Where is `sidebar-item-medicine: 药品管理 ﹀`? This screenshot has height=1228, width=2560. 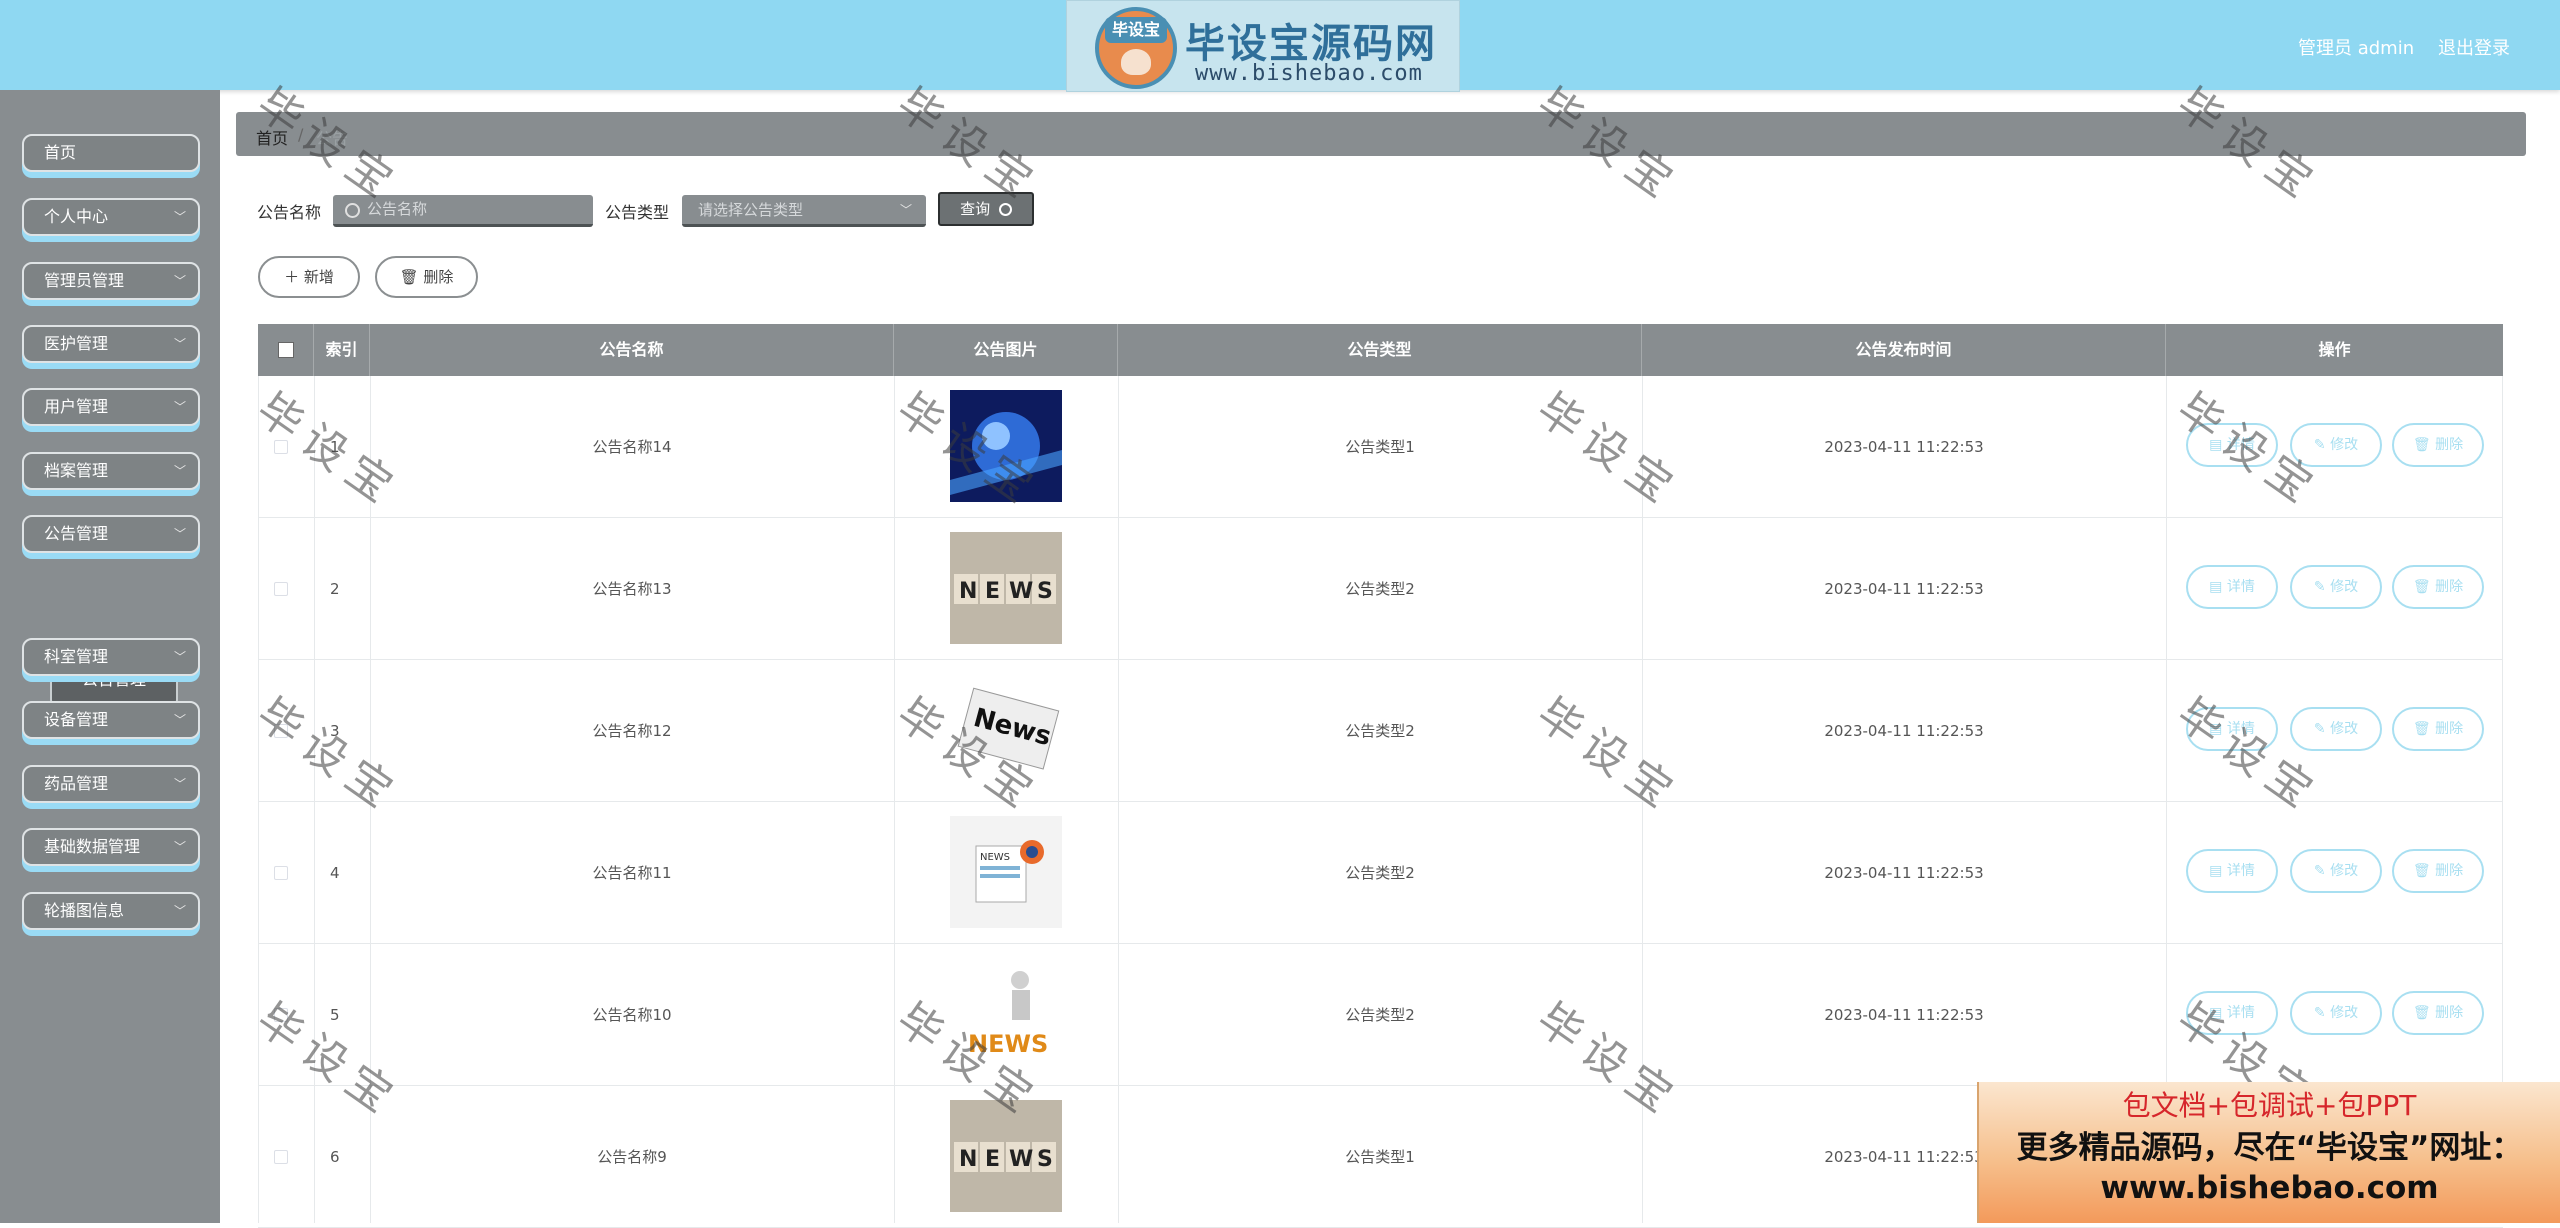 sidebar-item-medicine: 药品管理 ﹀ is located at coordinates (111, 784).